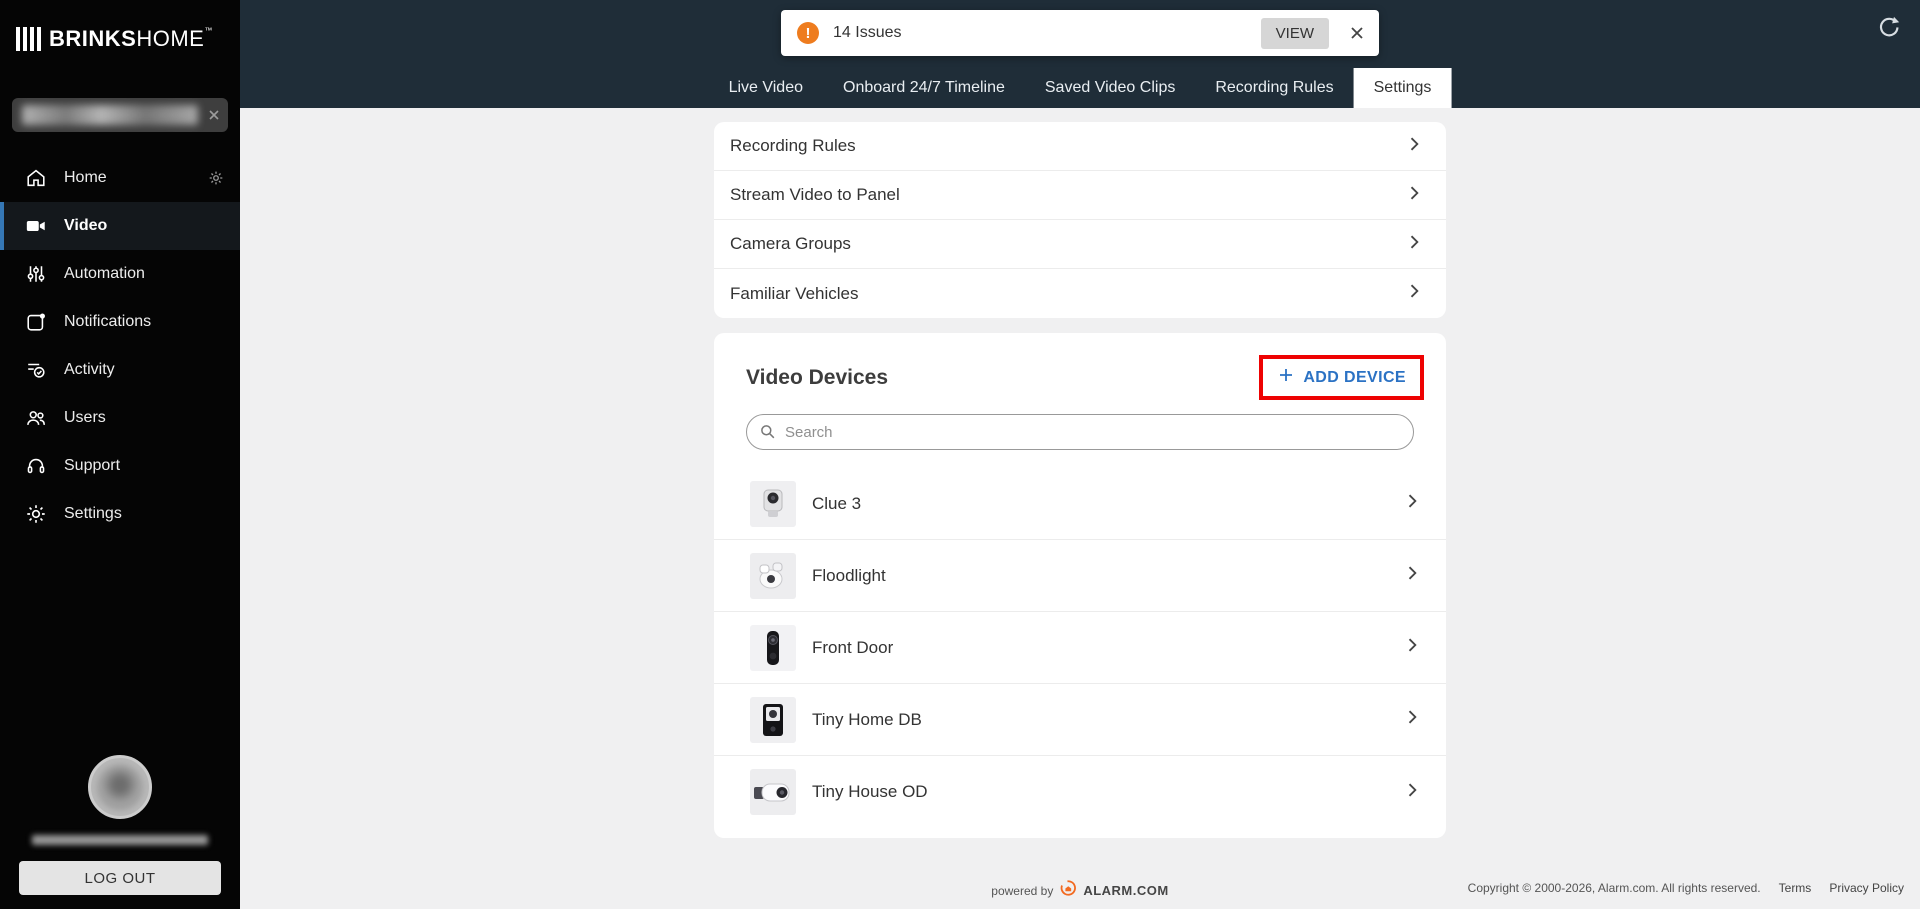 This screenshot has height=909, width=1920. I want to click on tab-recording-rules: Recording Rules, so click(1274, 88).